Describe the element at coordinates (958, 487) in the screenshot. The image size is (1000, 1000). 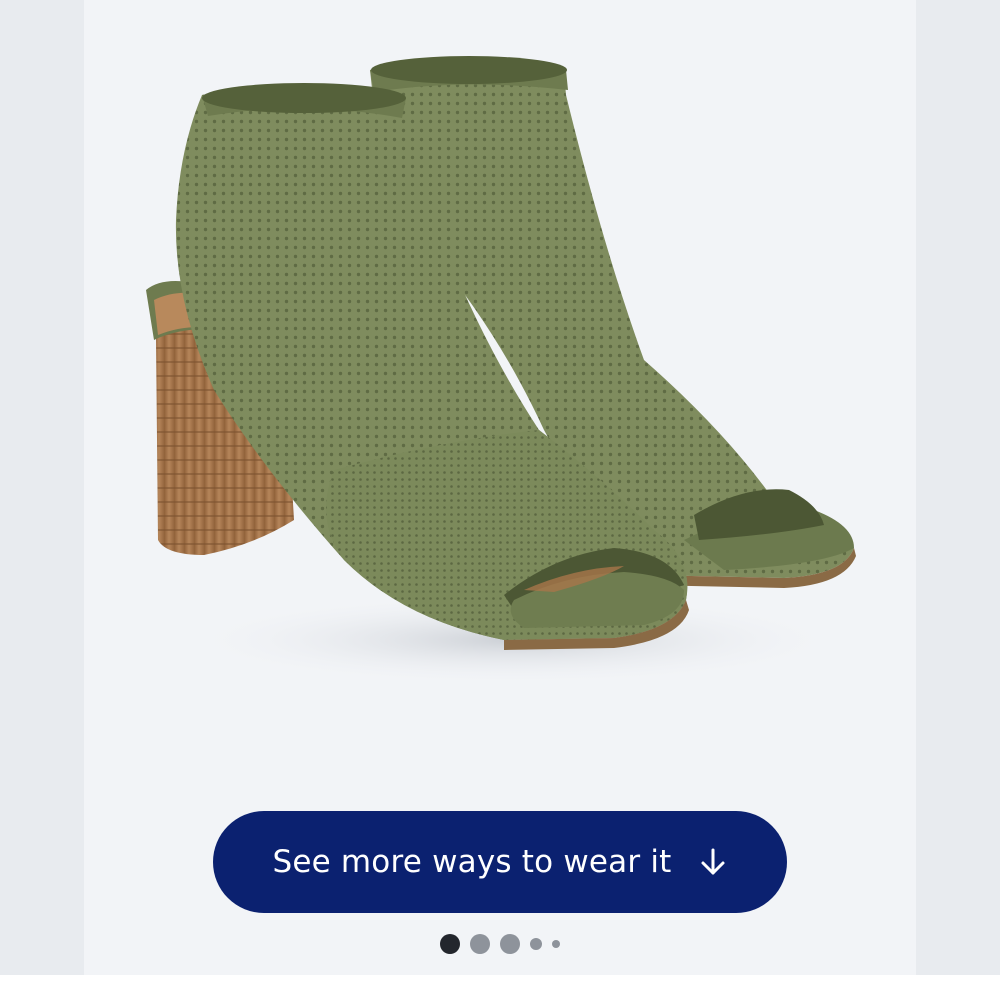
I see `next-image-peek` at that location.